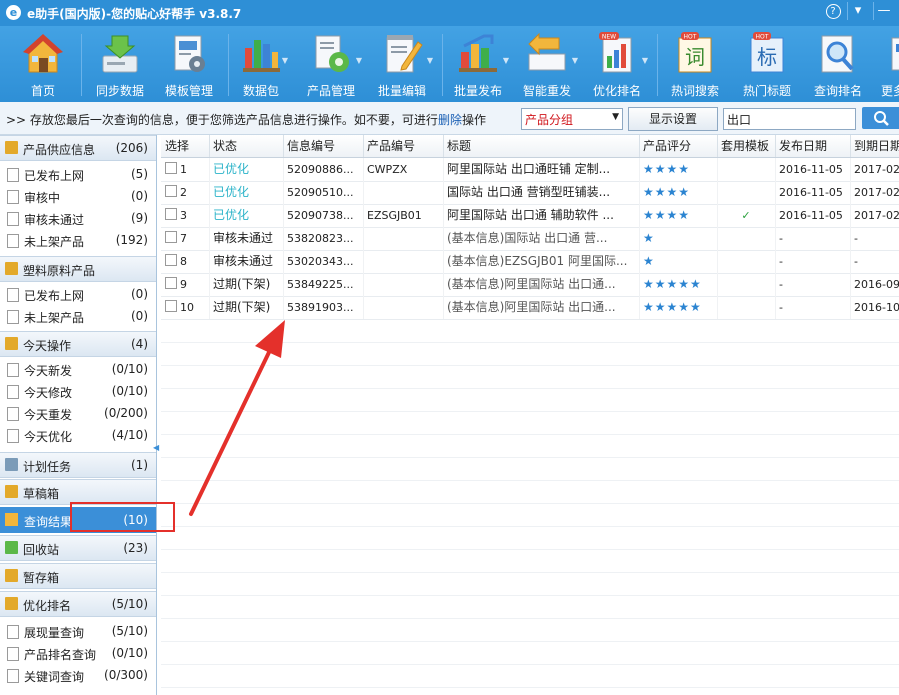  I want to click on col-score: 产品评分, so click(678, 146).